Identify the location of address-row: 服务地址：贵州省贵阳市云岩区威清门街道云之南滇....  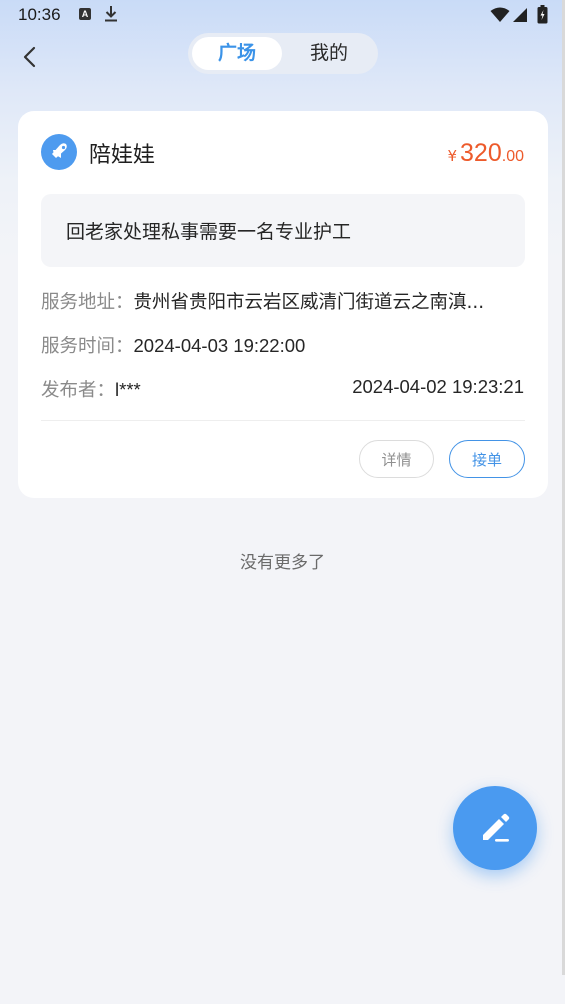
(279, 301).